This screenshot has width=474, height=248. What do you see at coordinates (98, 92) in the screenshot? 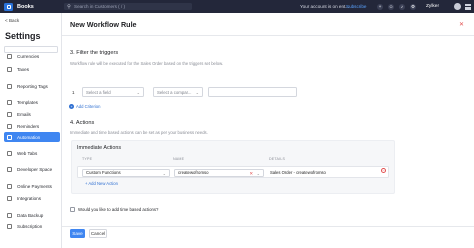
I see `field-select-placeholder: Select a field` at bounding box center [98, 92].